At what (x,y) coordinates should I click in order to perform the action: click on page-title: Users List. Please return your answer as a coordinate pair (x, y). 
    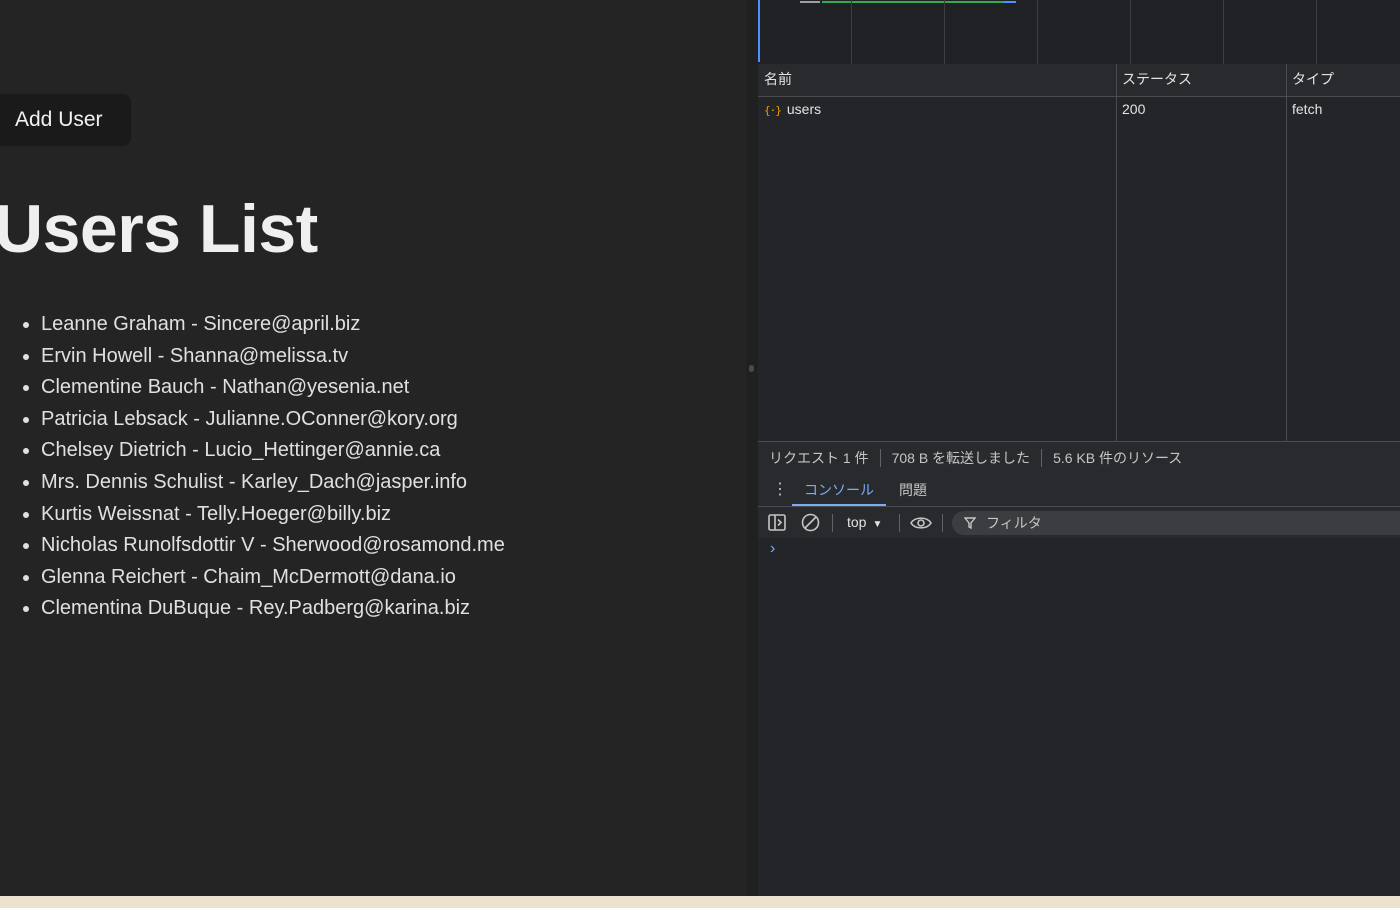
    Looking at the image, I should click on (159, 229).